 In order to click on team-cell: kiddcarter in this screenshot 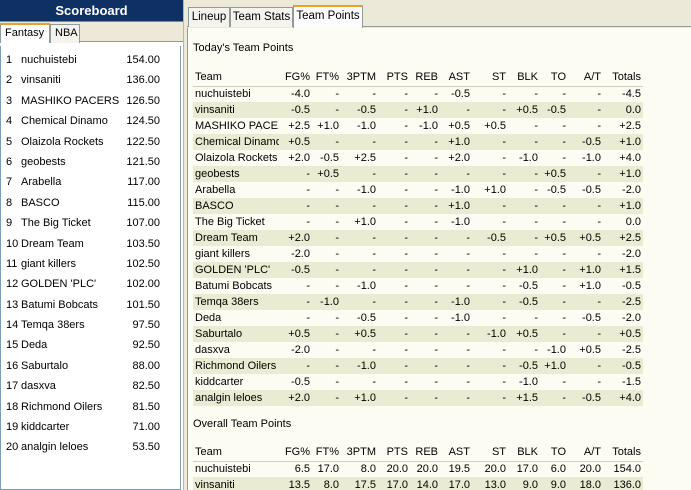, I will do `click(219, 382)`.